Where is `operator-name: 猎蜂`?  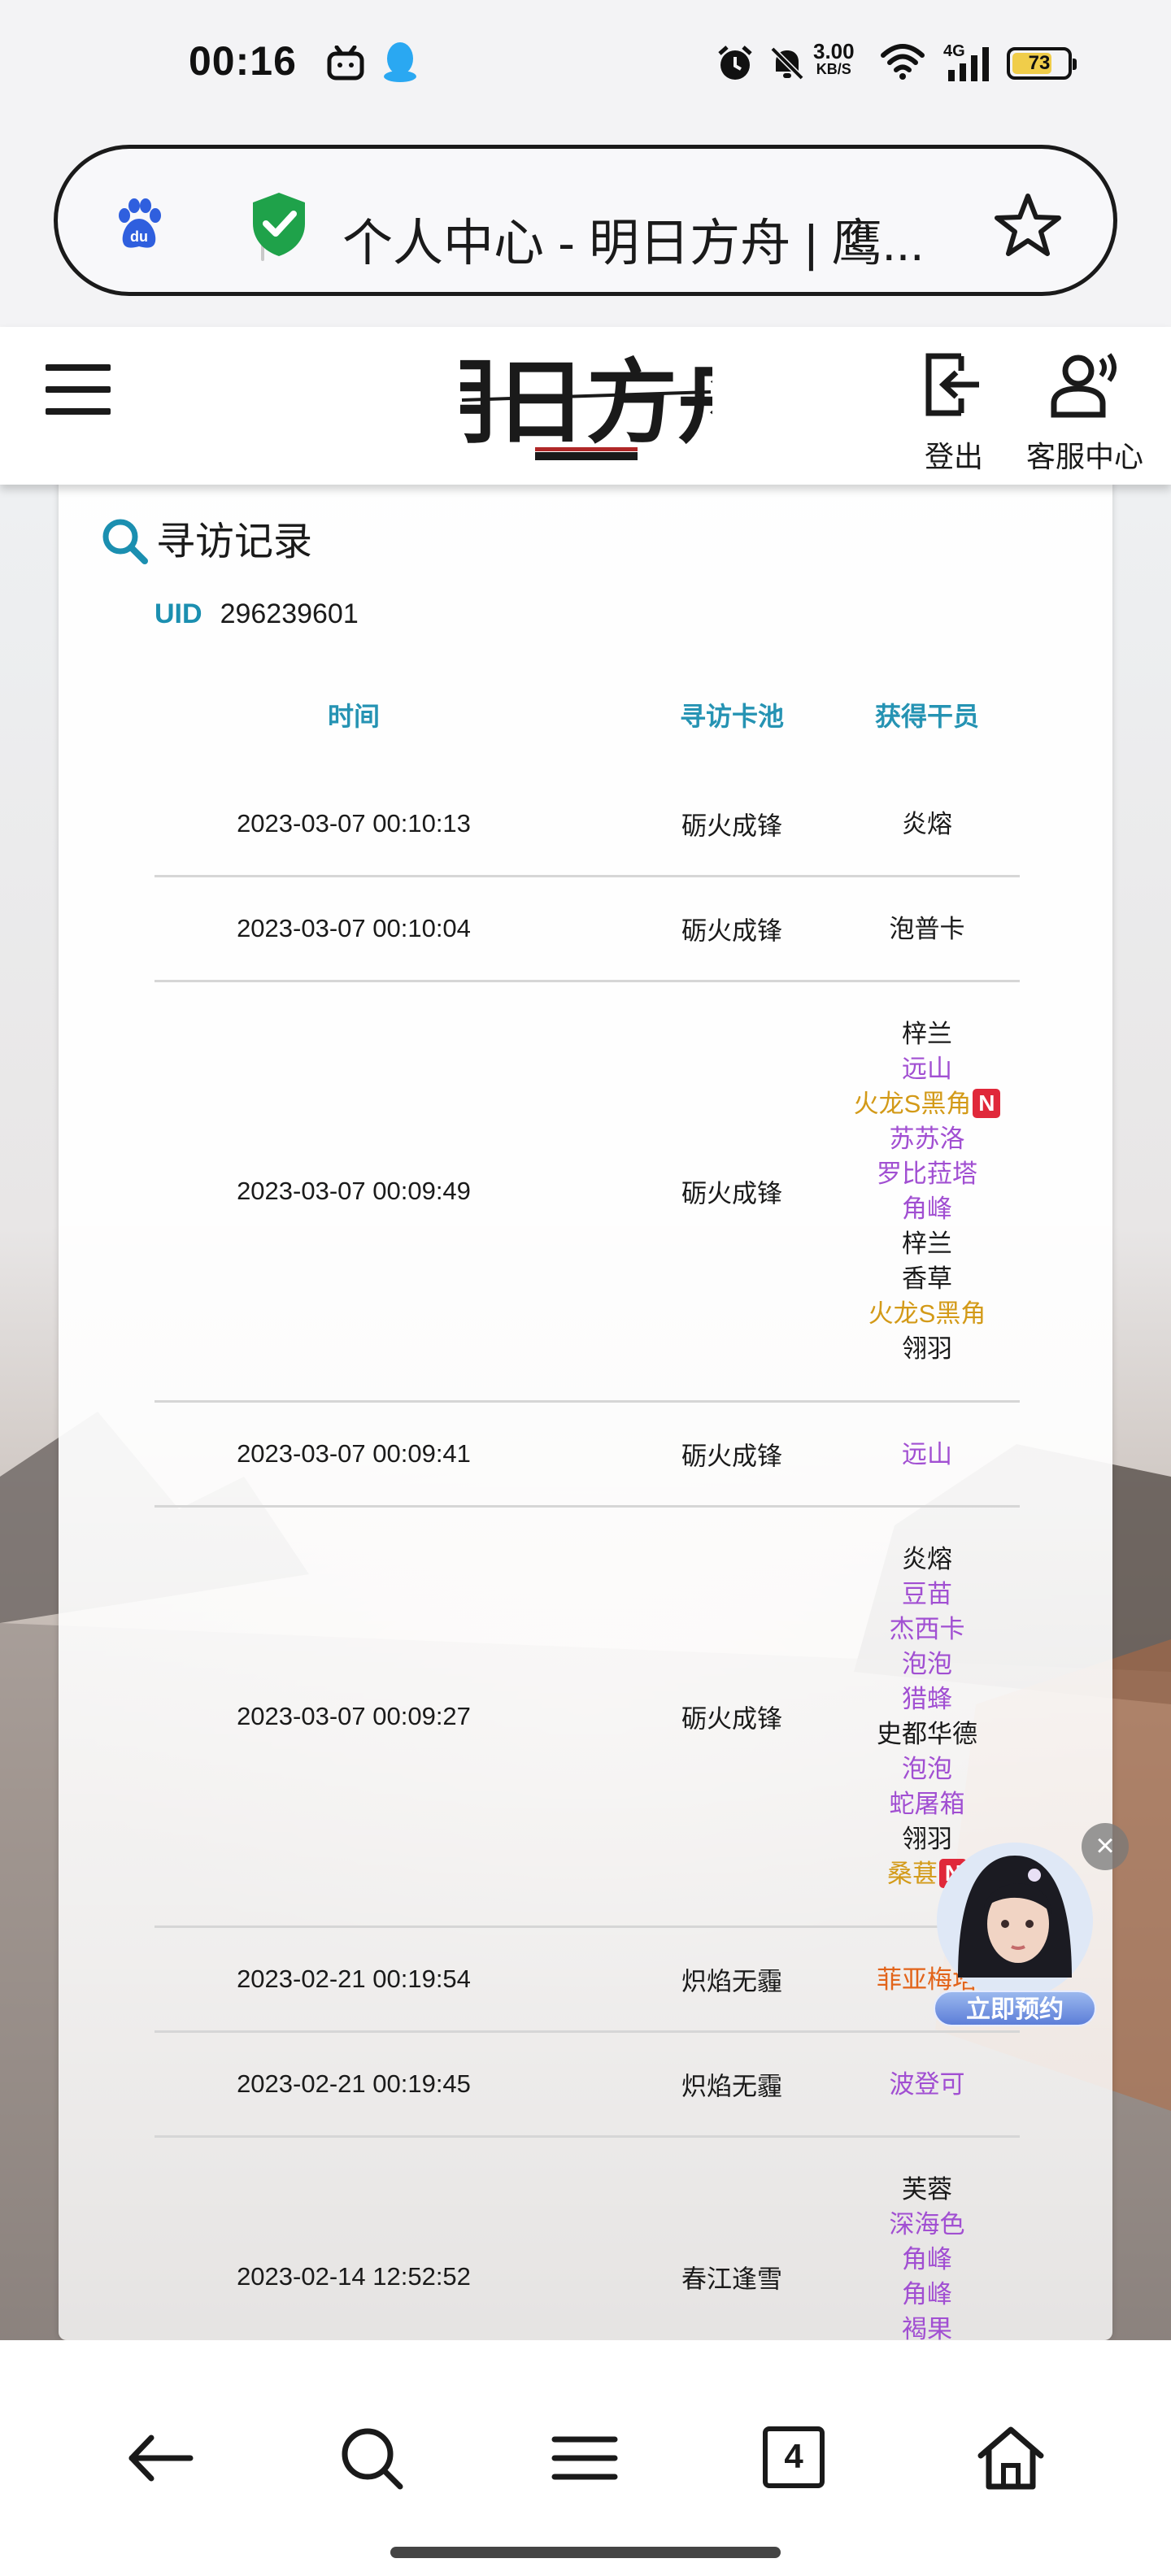 operator-name: 猎蜂 is located at coordinates (927, 1700).